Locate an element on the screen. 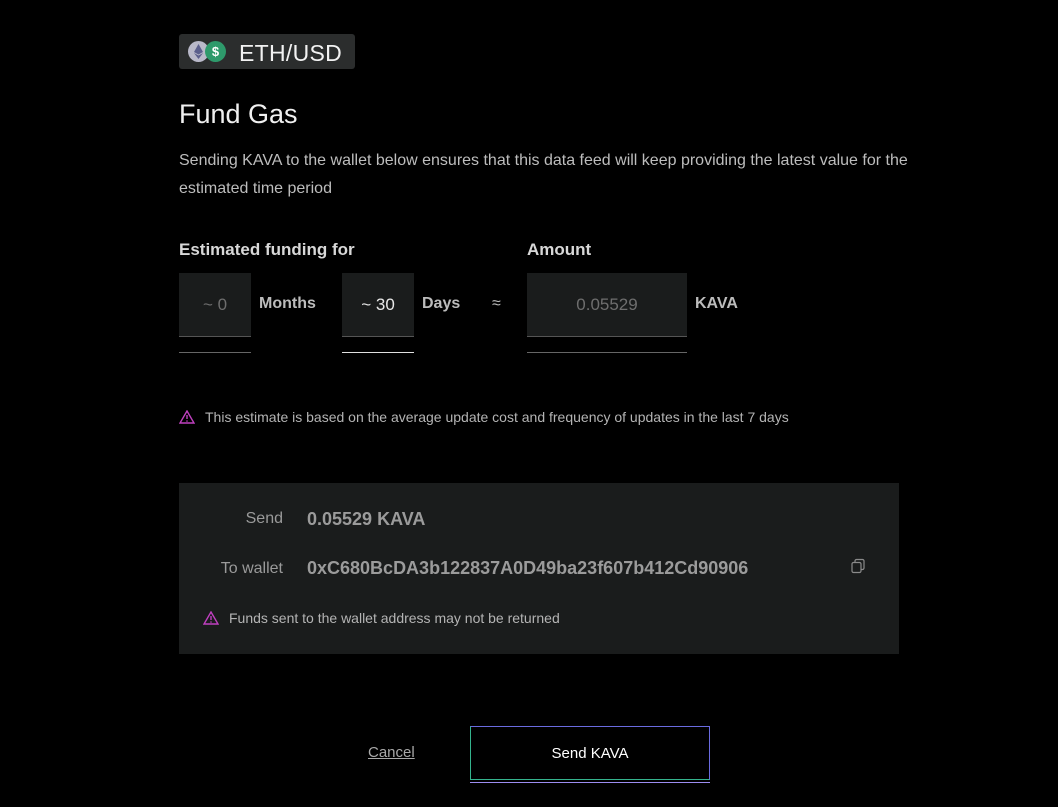  amount-input: 0.05529 is located at coordinates (607, 305).